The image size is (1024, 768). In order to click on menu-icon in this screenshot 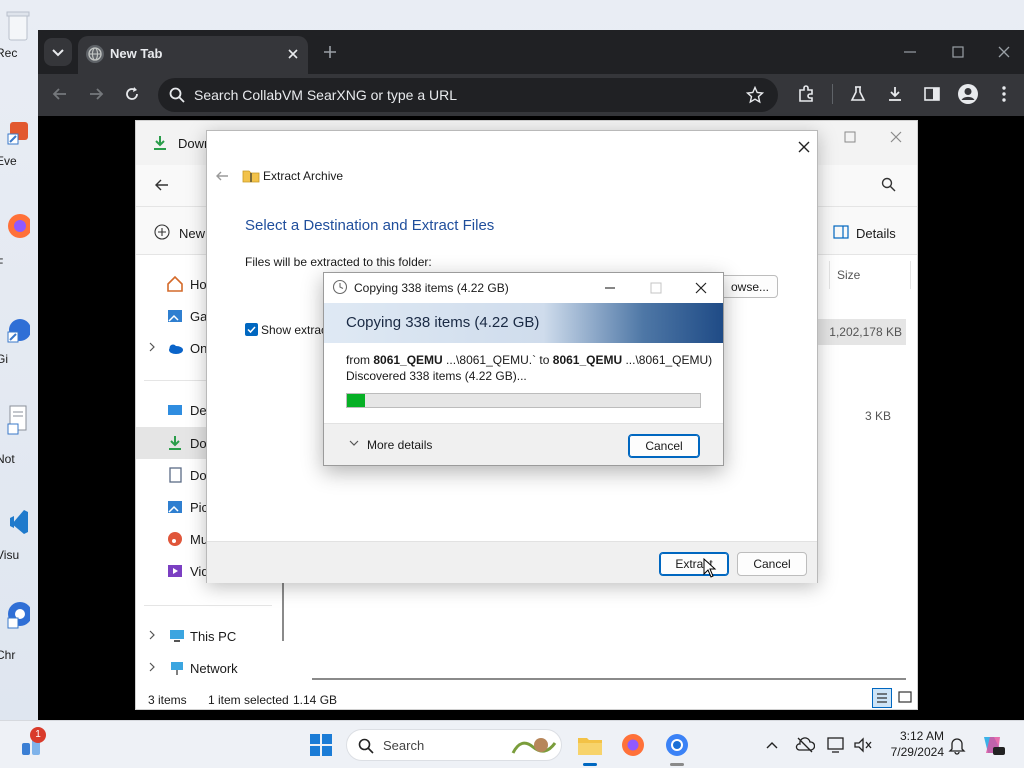, I will do `click(1004, 94)`.